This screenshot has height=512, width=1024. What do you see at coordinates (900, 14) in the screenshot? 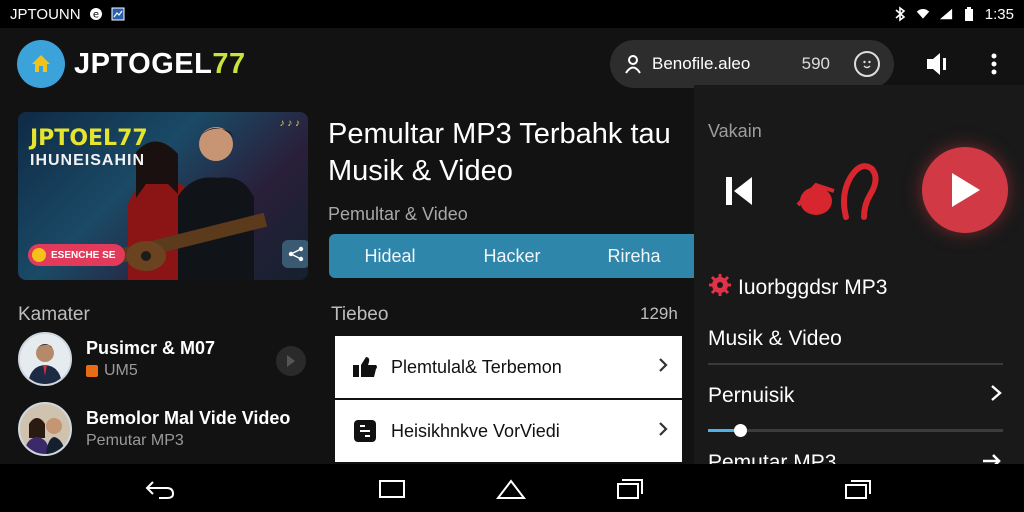
I see `bluetooth-icon` at bounding box center [900, 14].